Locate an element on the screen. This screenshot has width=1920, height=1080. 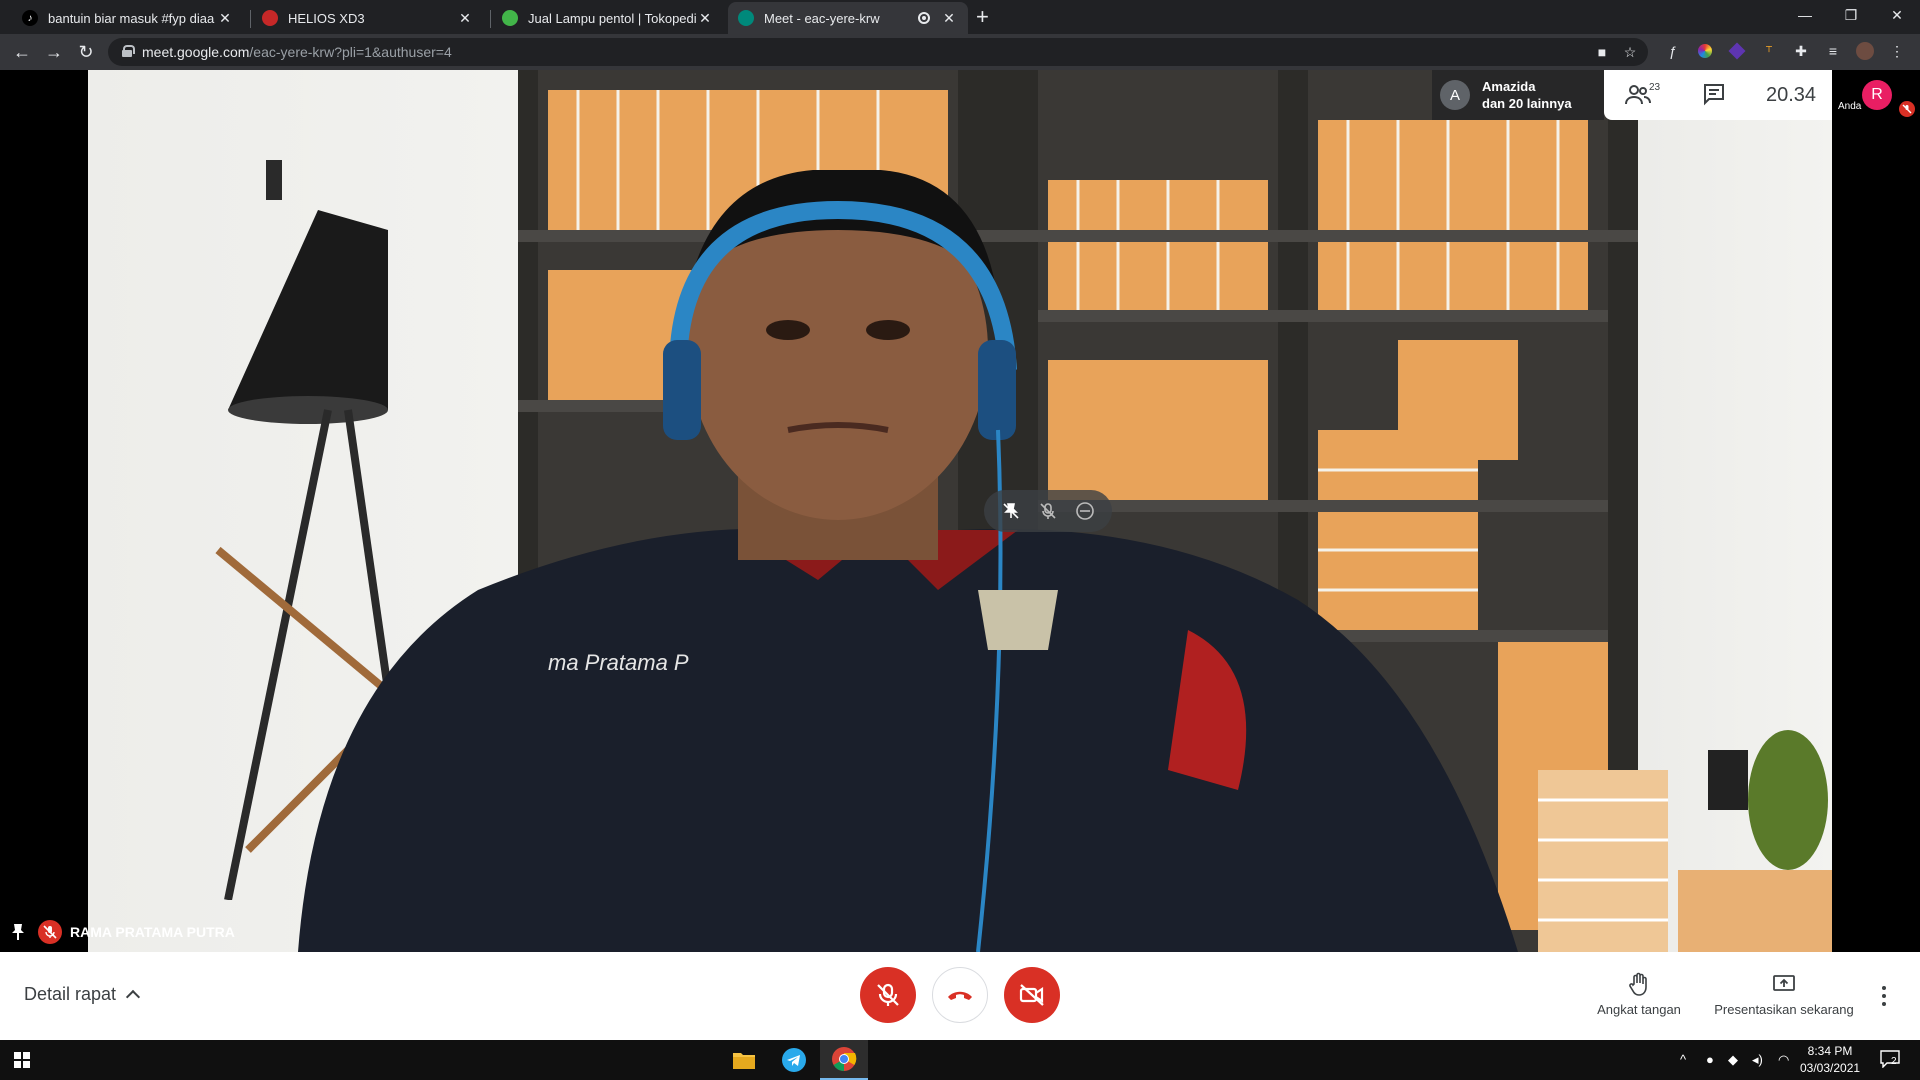
bookmark-star-icon: ☆ is located at coordinates (1630, 52).